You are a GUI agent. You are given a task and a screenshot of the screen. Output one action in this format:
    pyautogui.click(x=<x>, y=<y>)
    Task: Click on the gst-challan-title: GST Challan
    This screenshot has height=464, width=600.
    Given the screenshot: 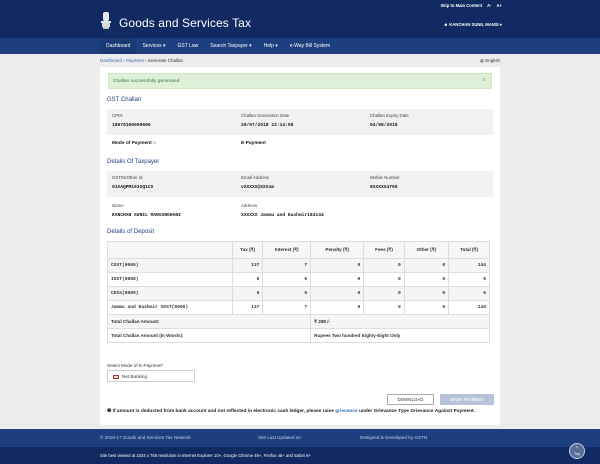 What is the action you would take?
    pyautogui.click(x=124, y=100)
    